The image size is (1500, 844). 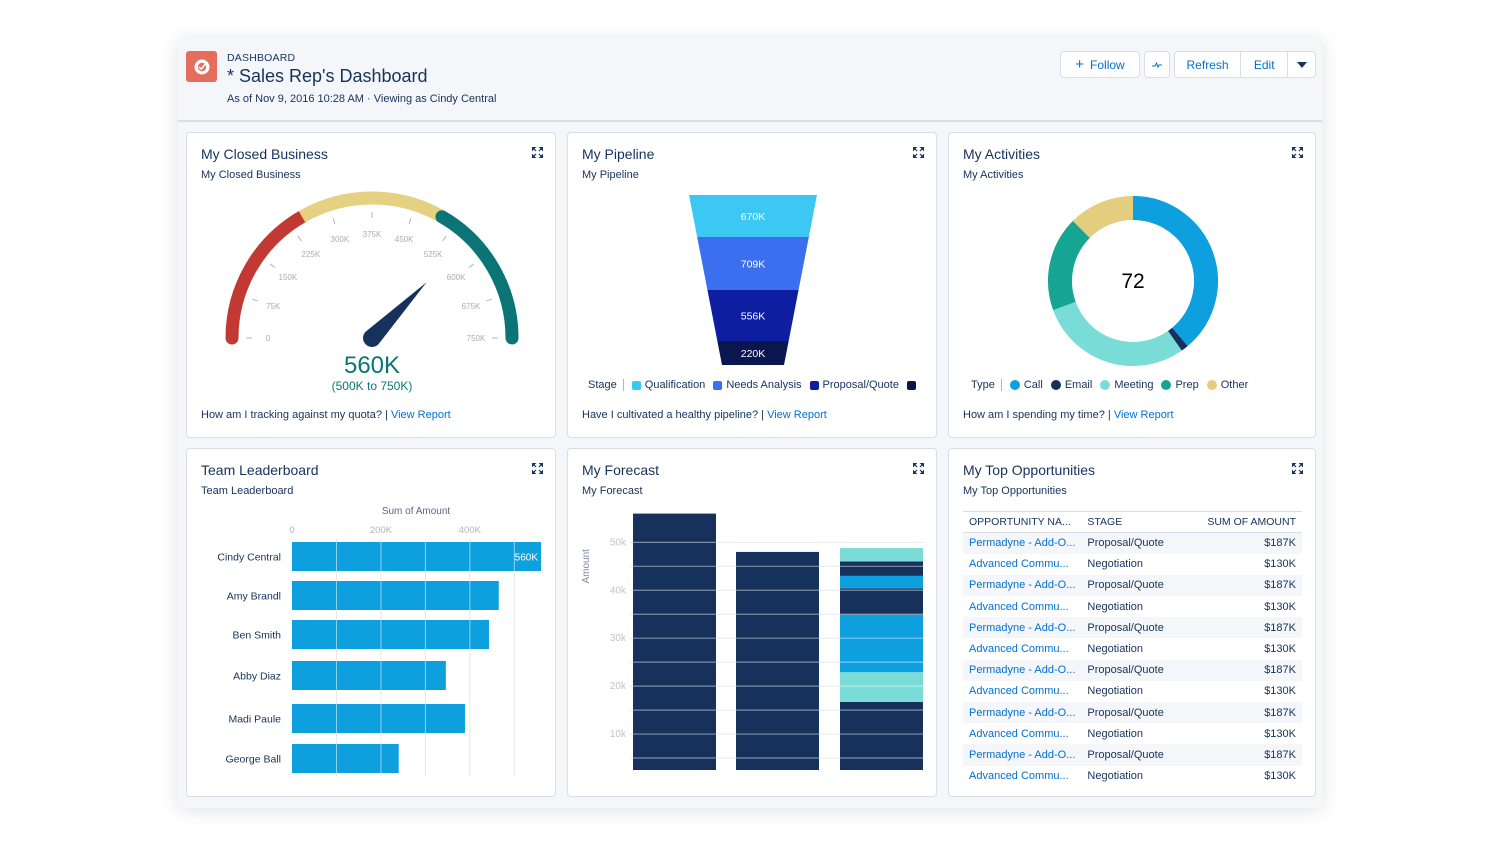 I want to click on legend-item: Needs Analysis, so click(x=757, y=385).